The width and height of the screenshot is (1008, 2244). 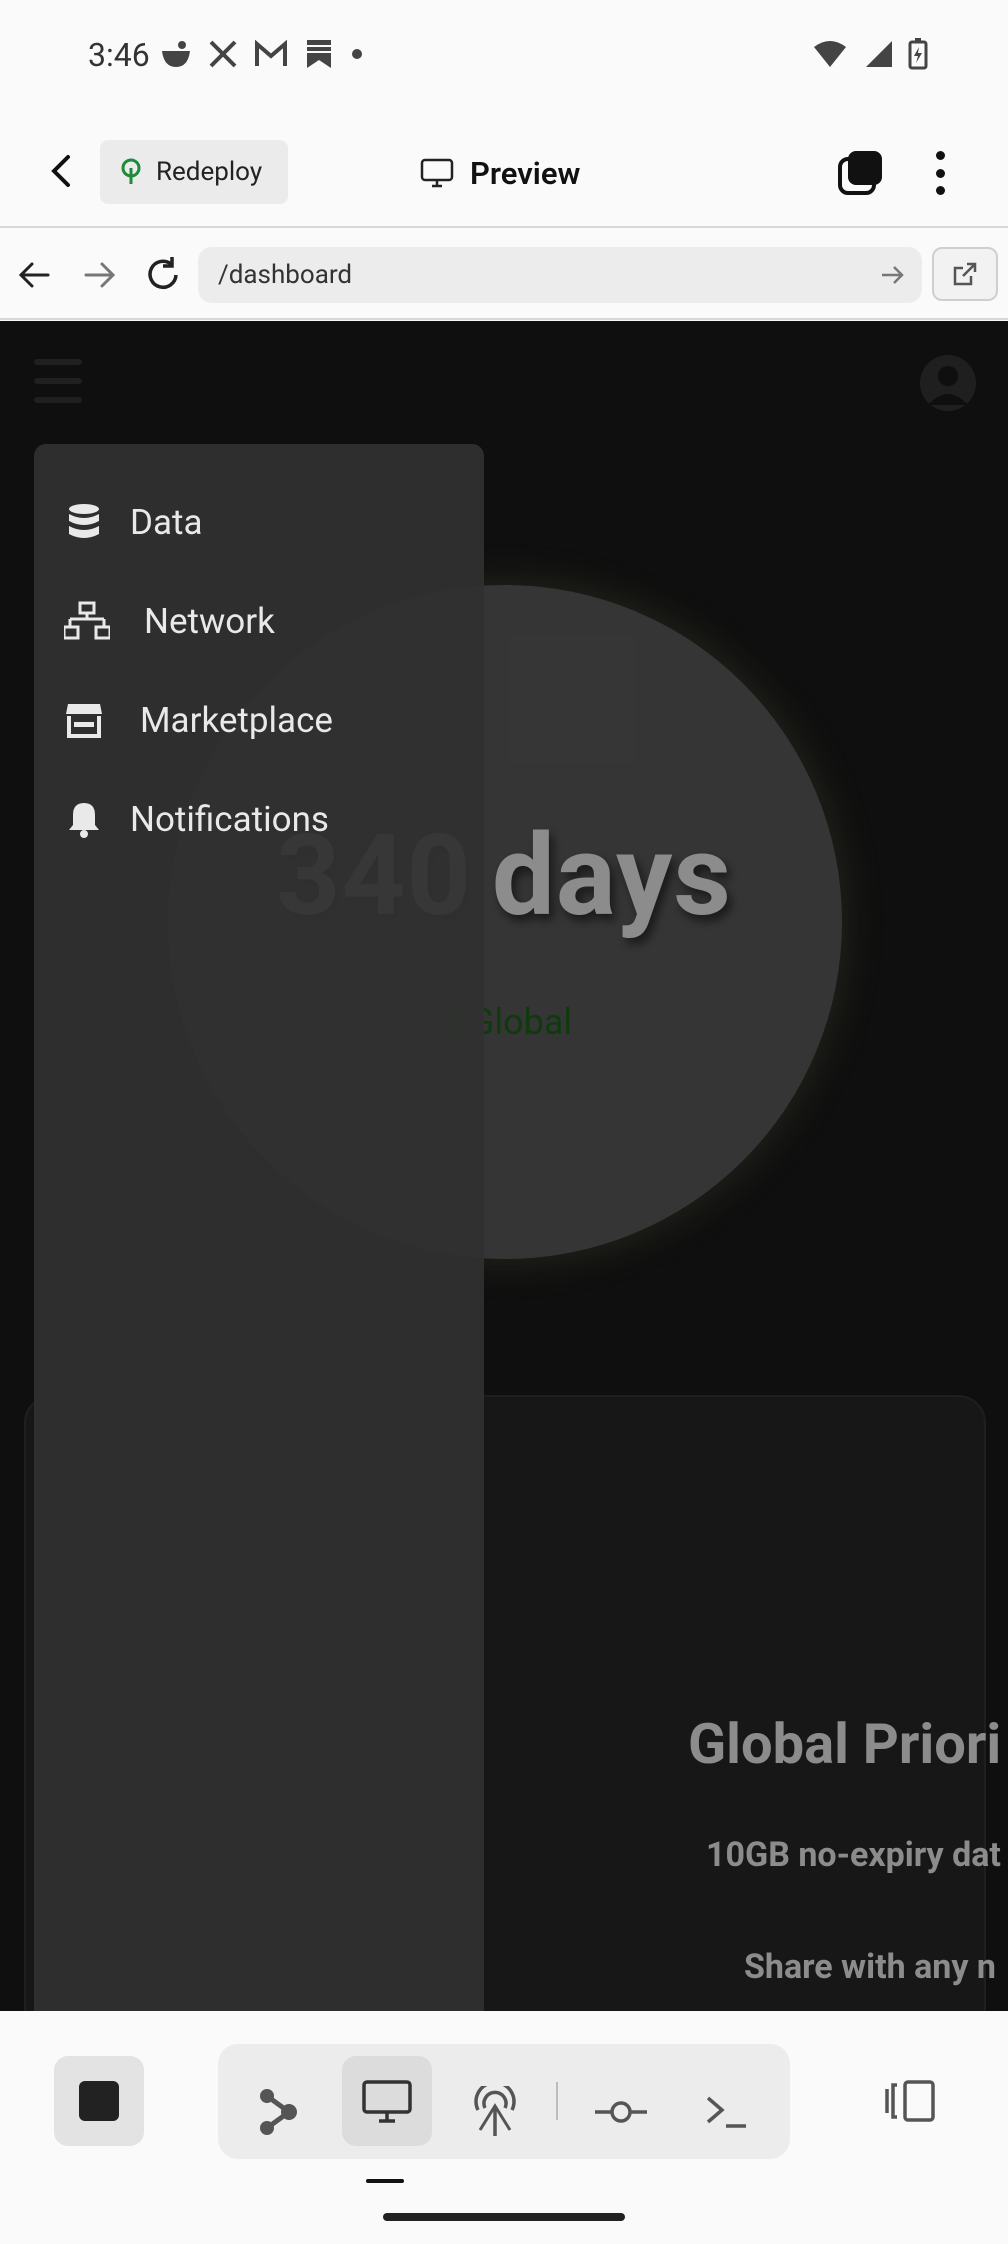 What do you see at coordinates (611, 876) in the screenshot?
I see `days-unit: days` at bounding box center [611, 876].